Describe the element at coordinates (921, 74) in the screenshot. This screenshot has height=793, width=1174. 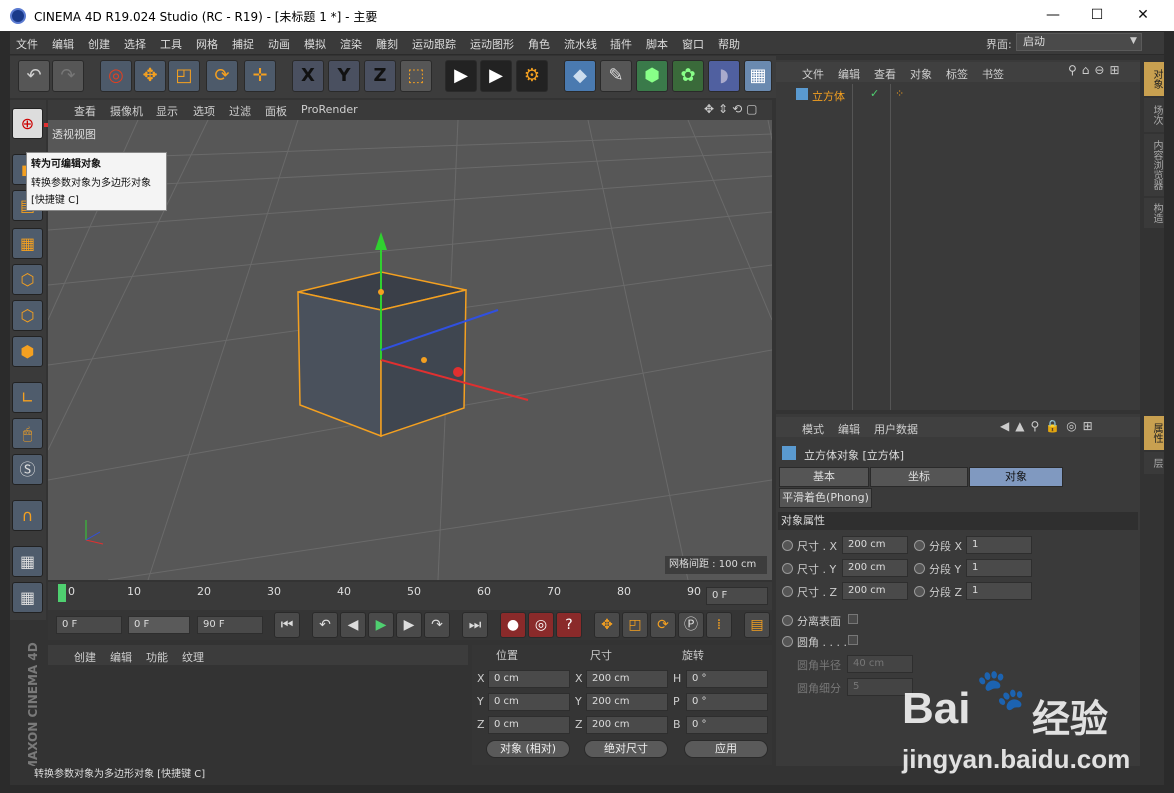
I see `object-menu-item: 对象` at that location.